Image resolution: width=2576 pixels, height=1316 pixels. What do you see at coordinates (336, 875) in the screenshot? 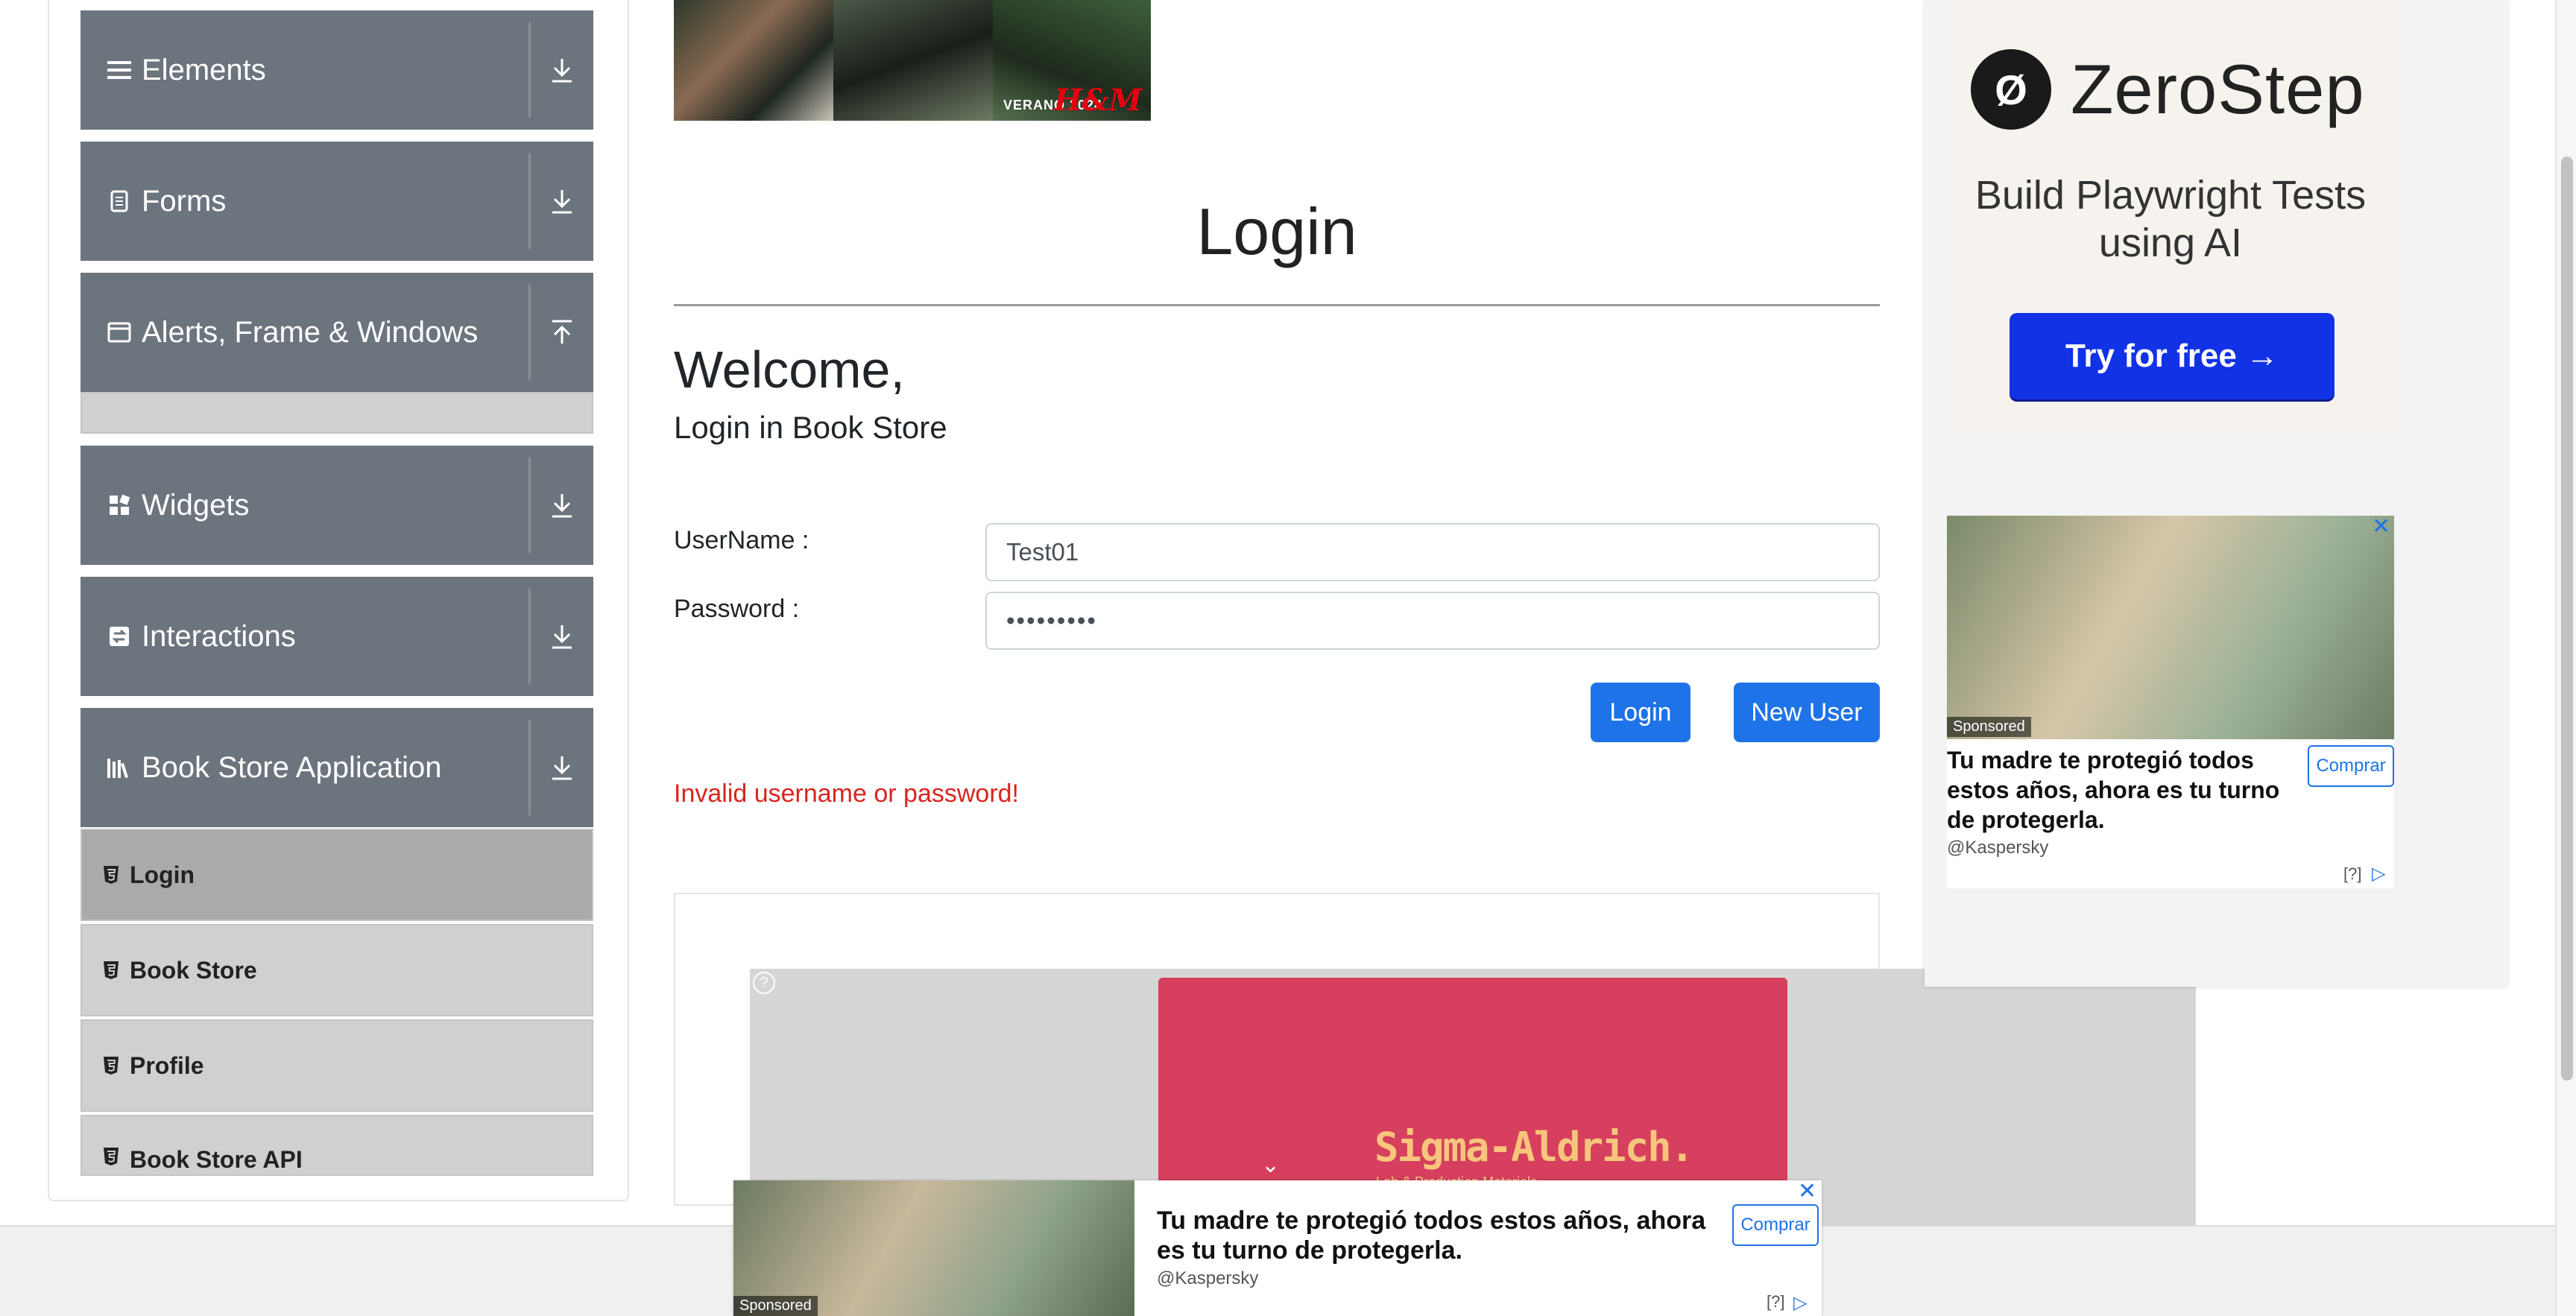
I see `sidebar-item-login: Login` at bounding box center [336, 875].